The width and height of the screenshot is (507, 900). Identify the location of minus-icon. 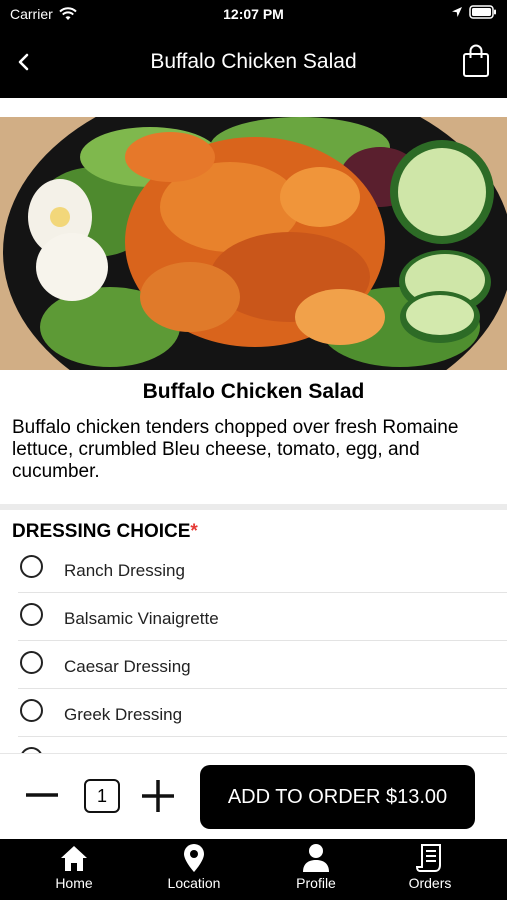
(42, 795).